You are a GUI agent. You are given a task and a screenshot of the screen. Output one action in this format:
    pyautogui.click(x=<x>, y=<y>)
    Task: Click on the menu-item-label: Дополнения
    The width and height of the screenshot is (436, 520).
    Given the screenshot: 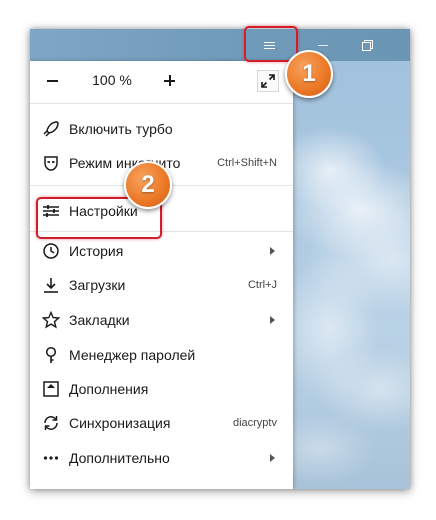 What is the action you would take?
    pyautogui.click(x=109, y=389)
    